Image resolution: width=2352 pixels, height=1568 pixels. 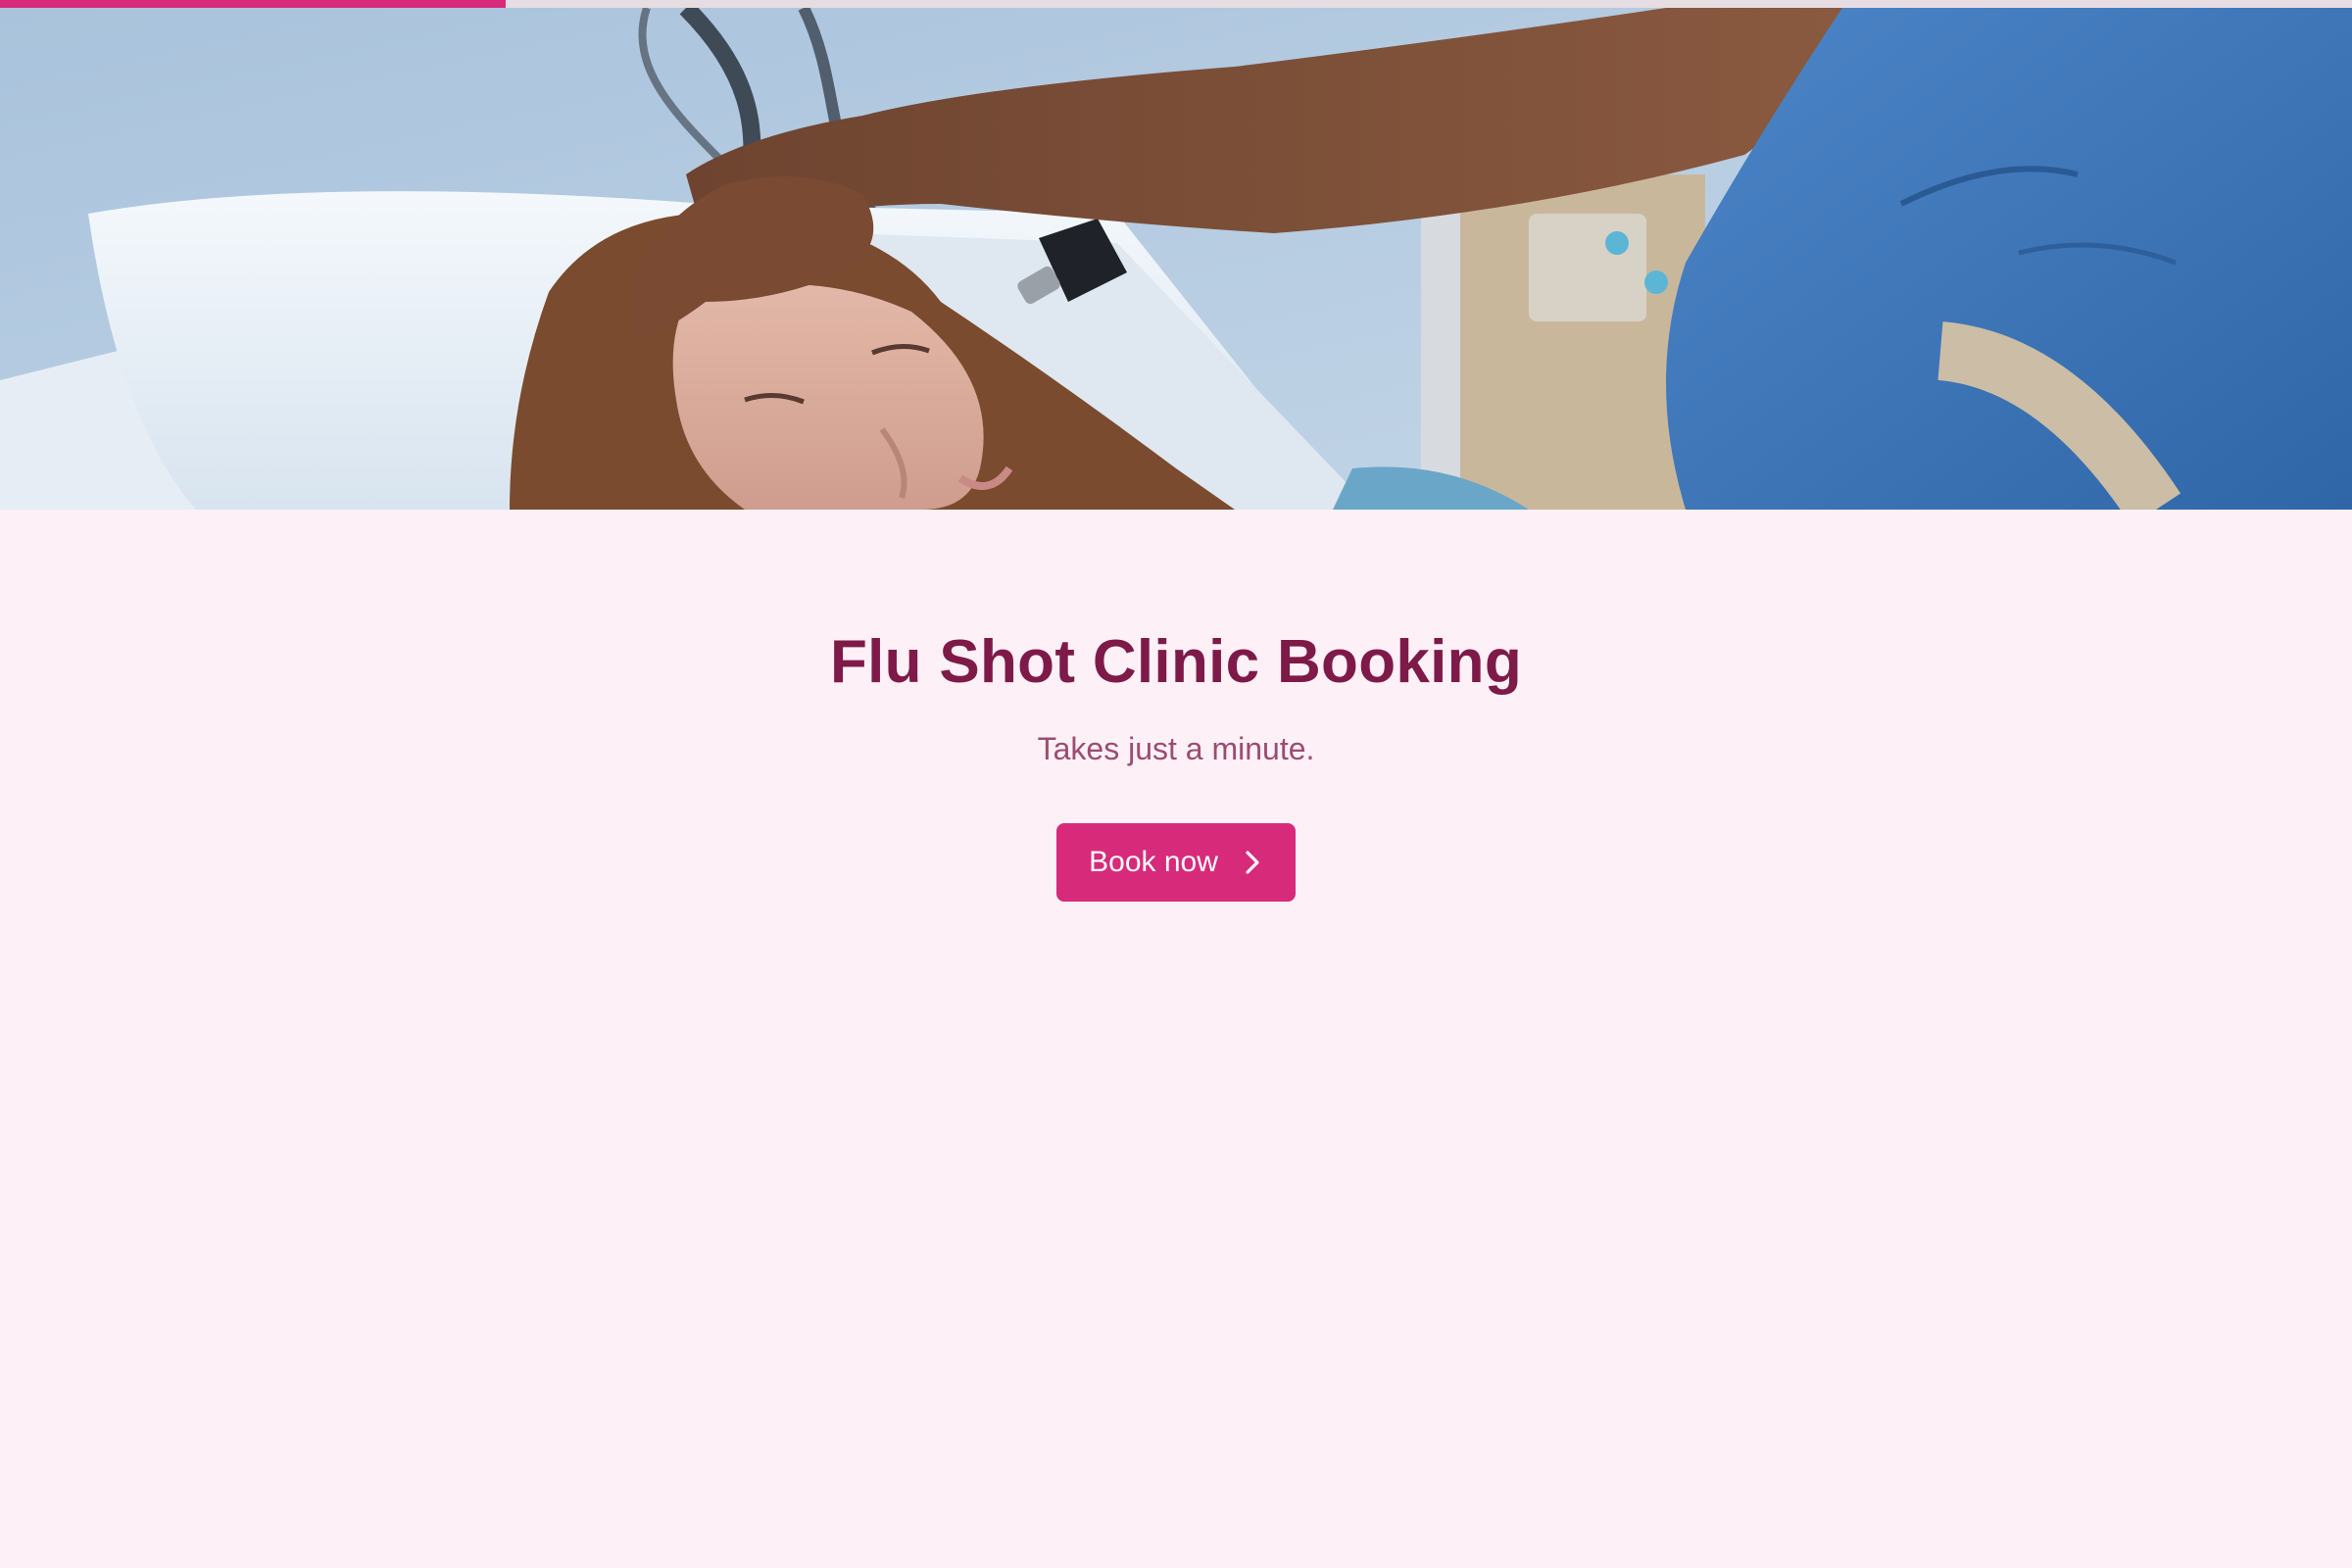 I want to click on chevron-right-icon, so click(x=1252, y=862).